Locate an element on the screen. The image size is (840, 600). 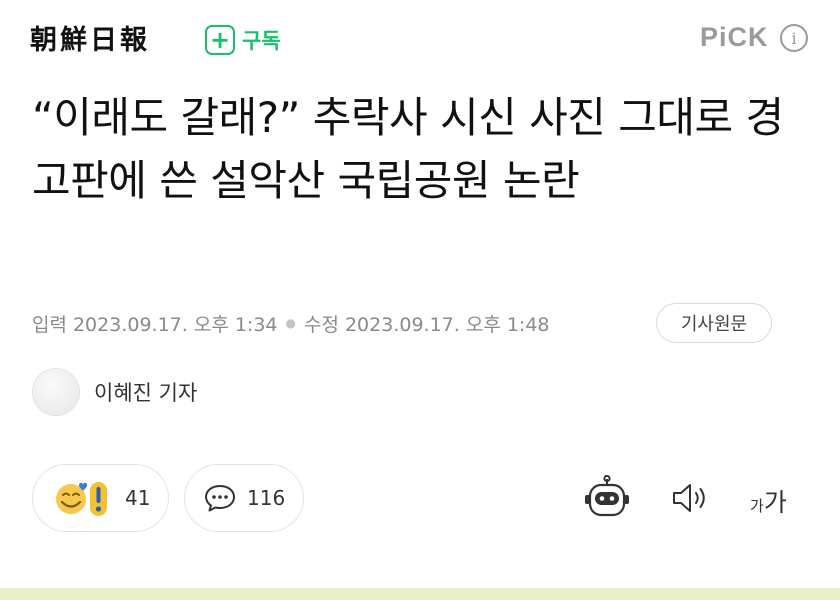
published-time: 2023.09.17. 오후 1:34 is located at coordinates (175, 324).